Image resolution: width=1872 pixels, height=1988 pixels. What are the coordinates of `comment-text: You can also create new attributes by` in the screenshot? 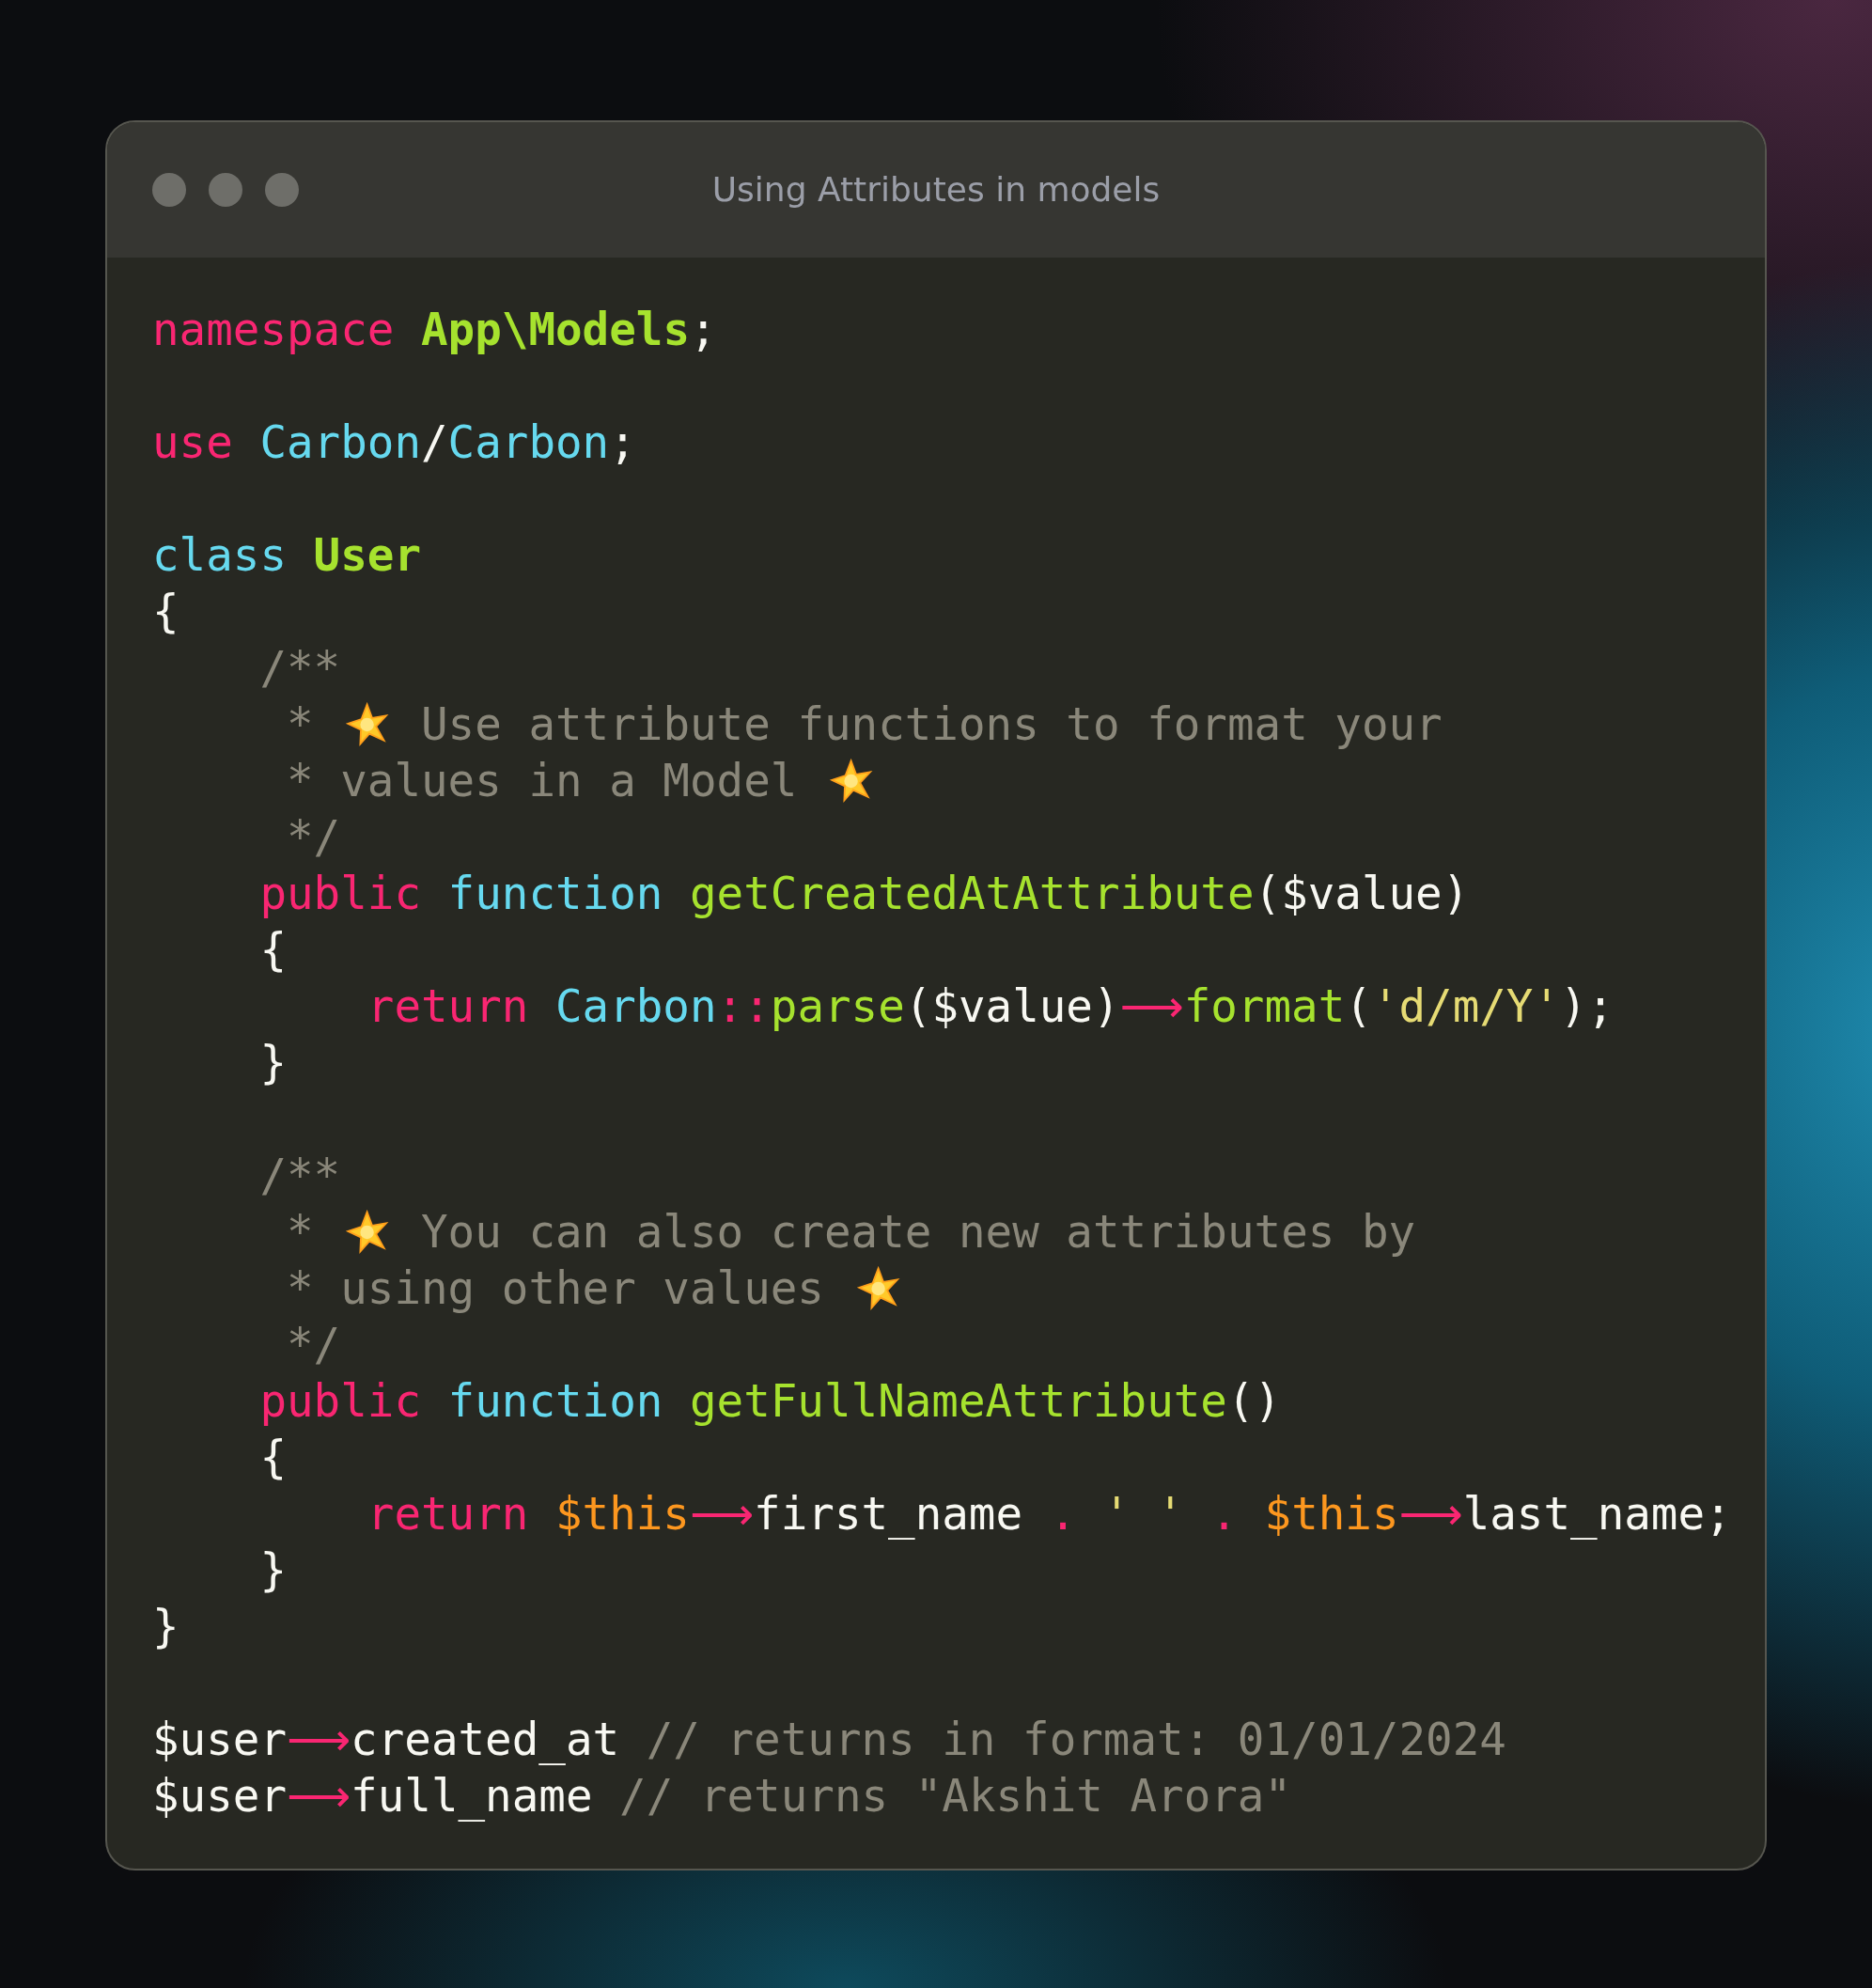 It's located at (918, 1232).